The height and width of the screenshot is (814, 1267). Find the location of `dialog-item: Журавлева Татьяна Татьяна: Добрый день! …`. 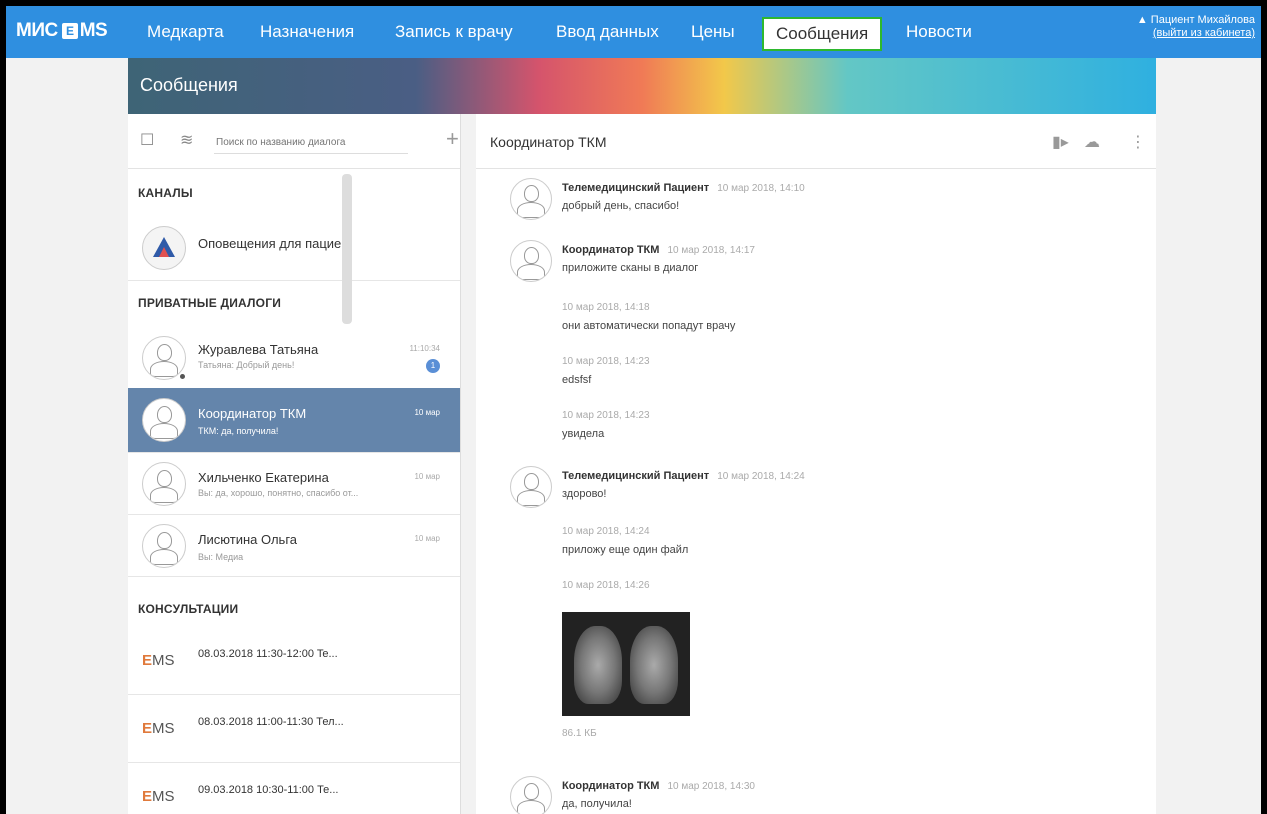

dialog-item: Журавлева Татьяна Татьяна: Добрый день! … is located at coordinates (294, 357).